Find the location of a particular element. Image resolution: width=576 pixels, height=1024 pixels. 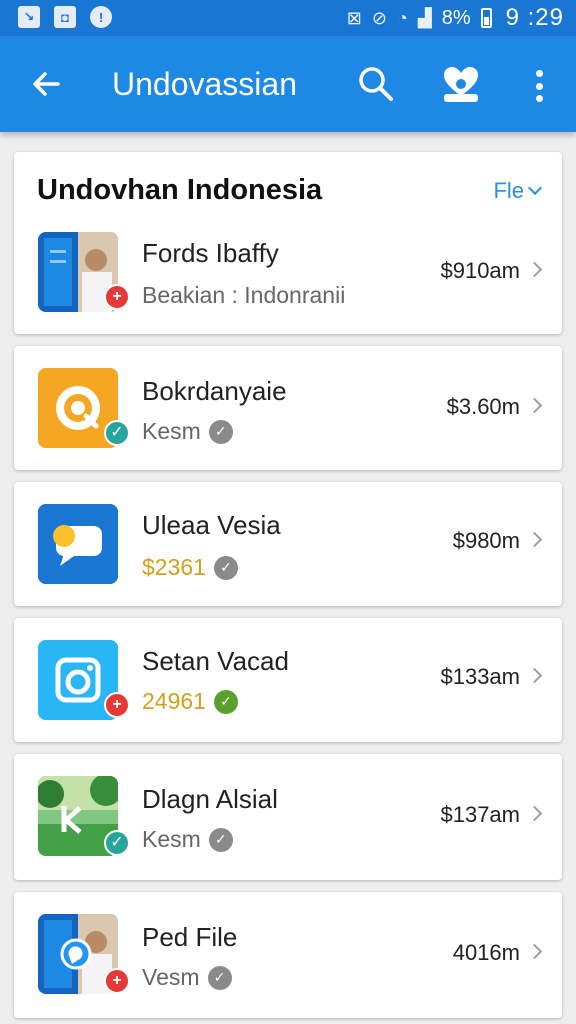

list-item: + Ped File Vesm ✓ 4016m is located at coordinates (288, 955).